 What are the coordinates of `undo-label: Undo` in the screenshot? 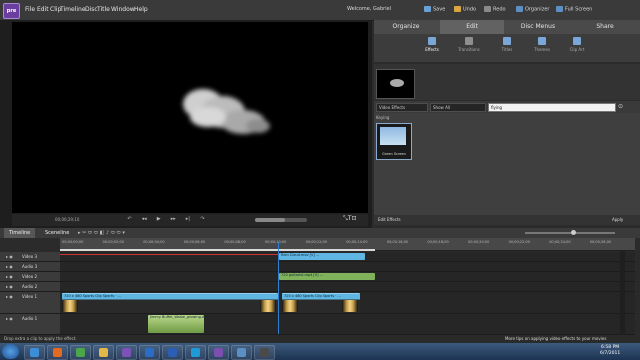 It's located at (470, 9).